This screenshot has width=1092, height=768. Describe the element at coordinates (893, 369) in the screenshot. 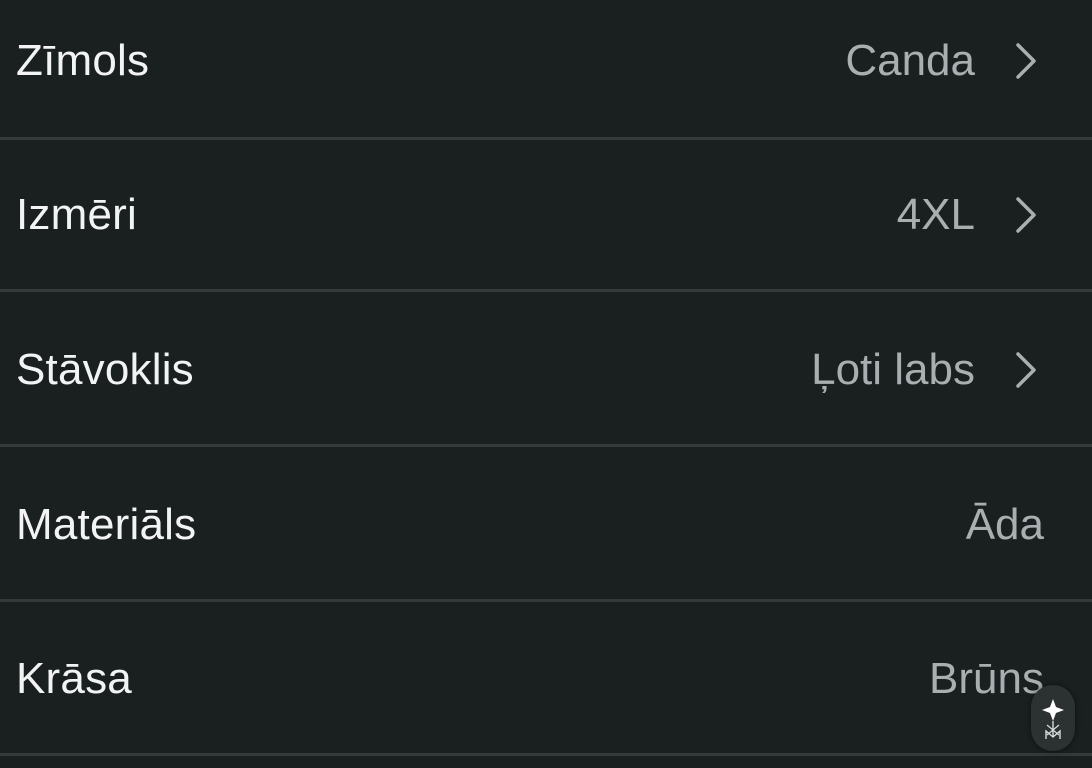

I see `row-value: Ļoti labs` at that location.